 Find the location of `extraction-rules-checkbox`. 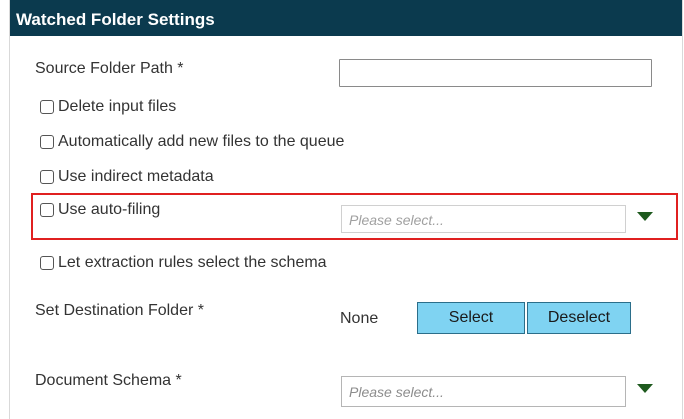

extraction-rules-checkbox is located at coordinates (47, 263).